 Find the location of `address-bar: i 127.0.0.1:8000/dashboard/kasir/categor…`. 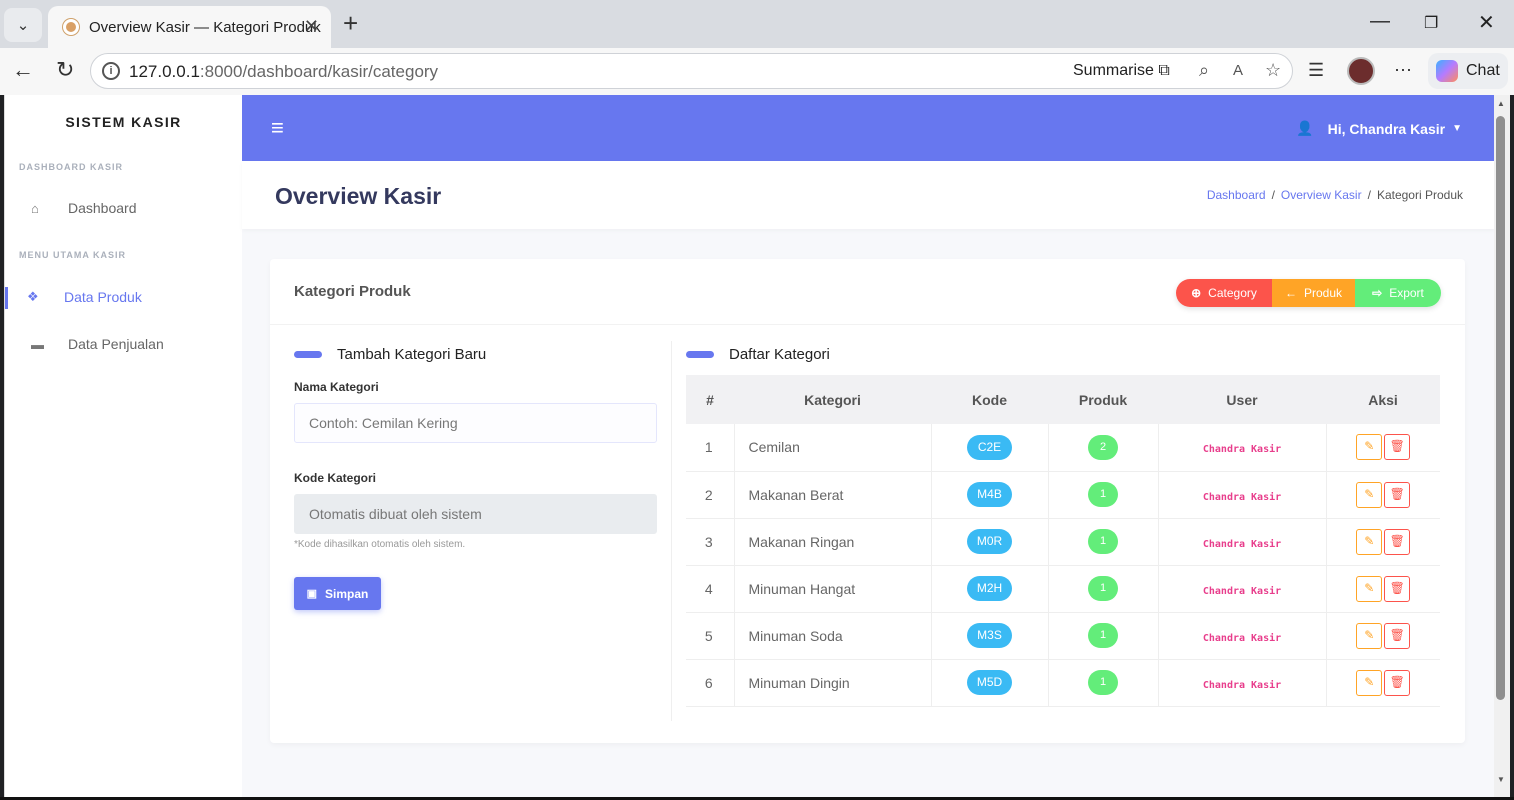

address-bar: i 127.0.0.1:8000/dashboard/kasir/categor… is located at coordinates (691, 71).